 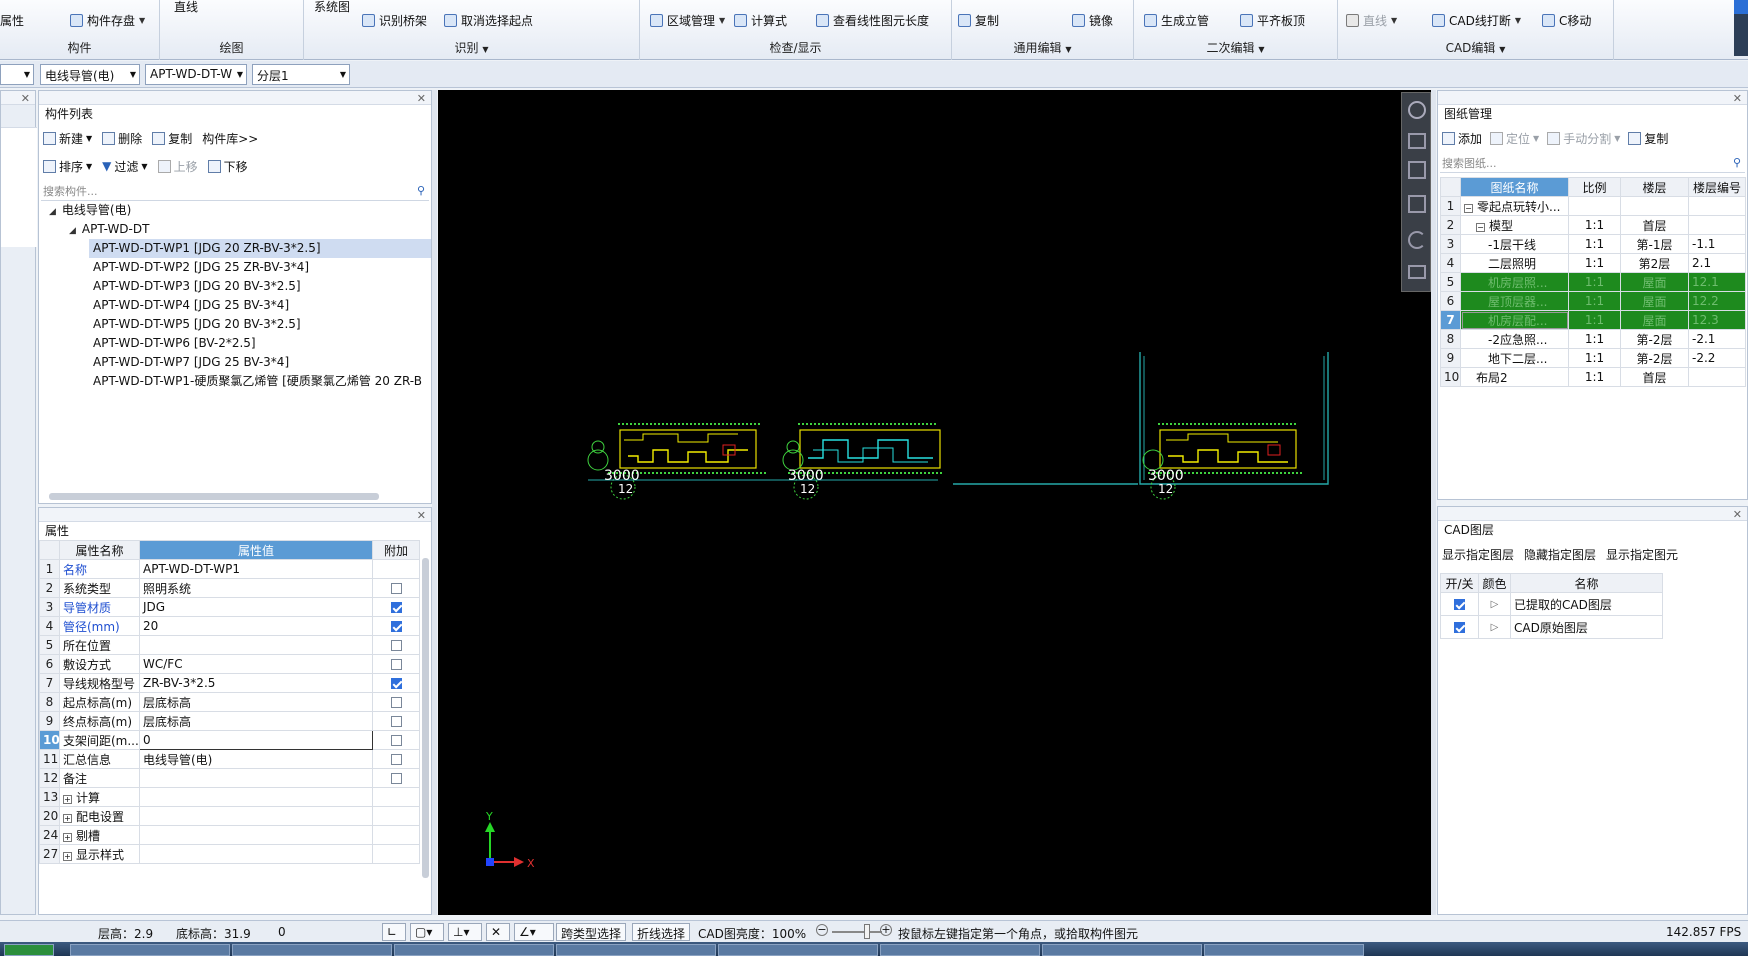 I want to click on property-row: 7 导线规格型号 ZR-BV-3*2.5, so click(x=229, y=683).